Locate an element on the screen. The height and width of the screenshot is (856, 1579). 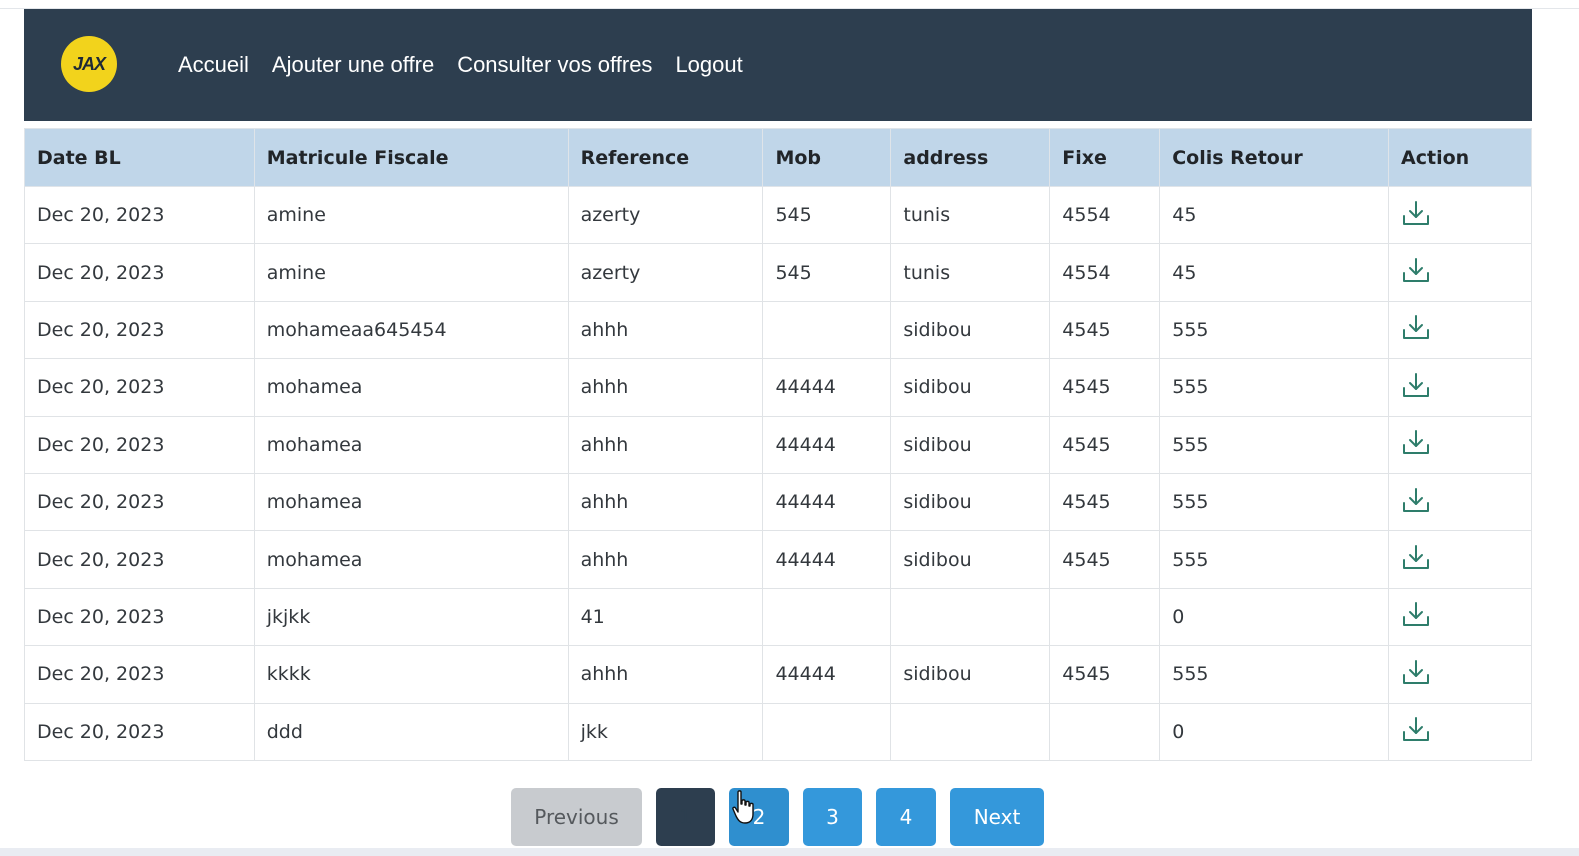
cell-matricule-fiscale: ddd is located at coordinates (411, 731).